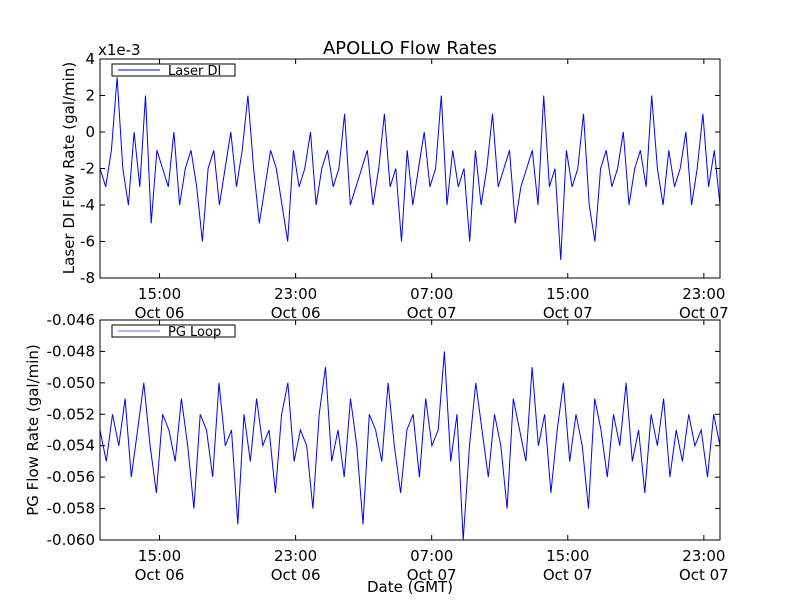 This screenshot has width=800, height=600. Describe the element at coordinates (71, 383) in the screenshot. I see `y-tick-label: -0.050` at that location.